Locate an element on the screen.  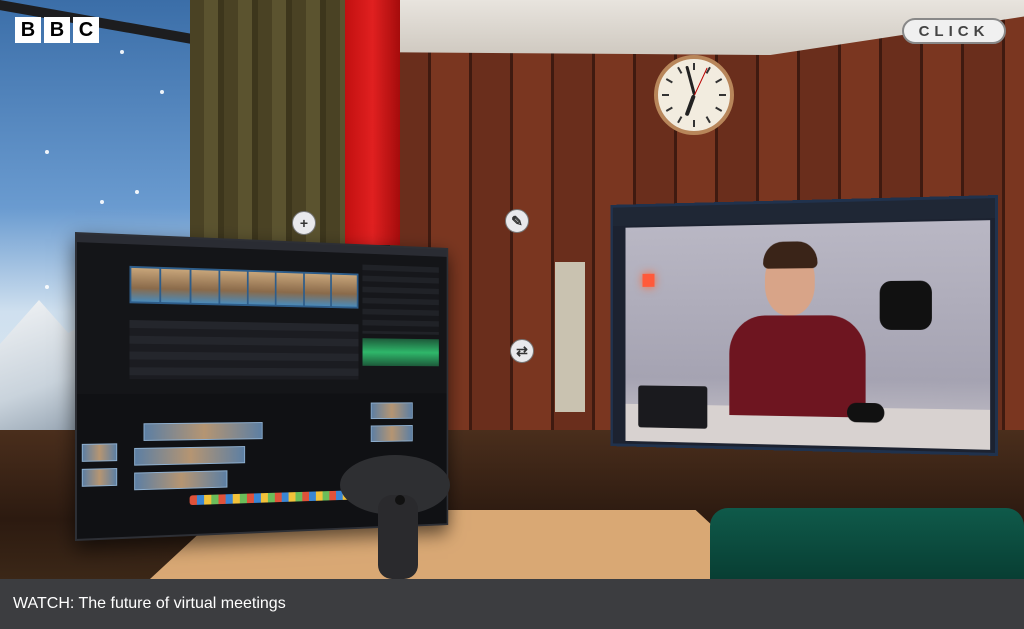
presenter-body is located at coordinates (797, 366).